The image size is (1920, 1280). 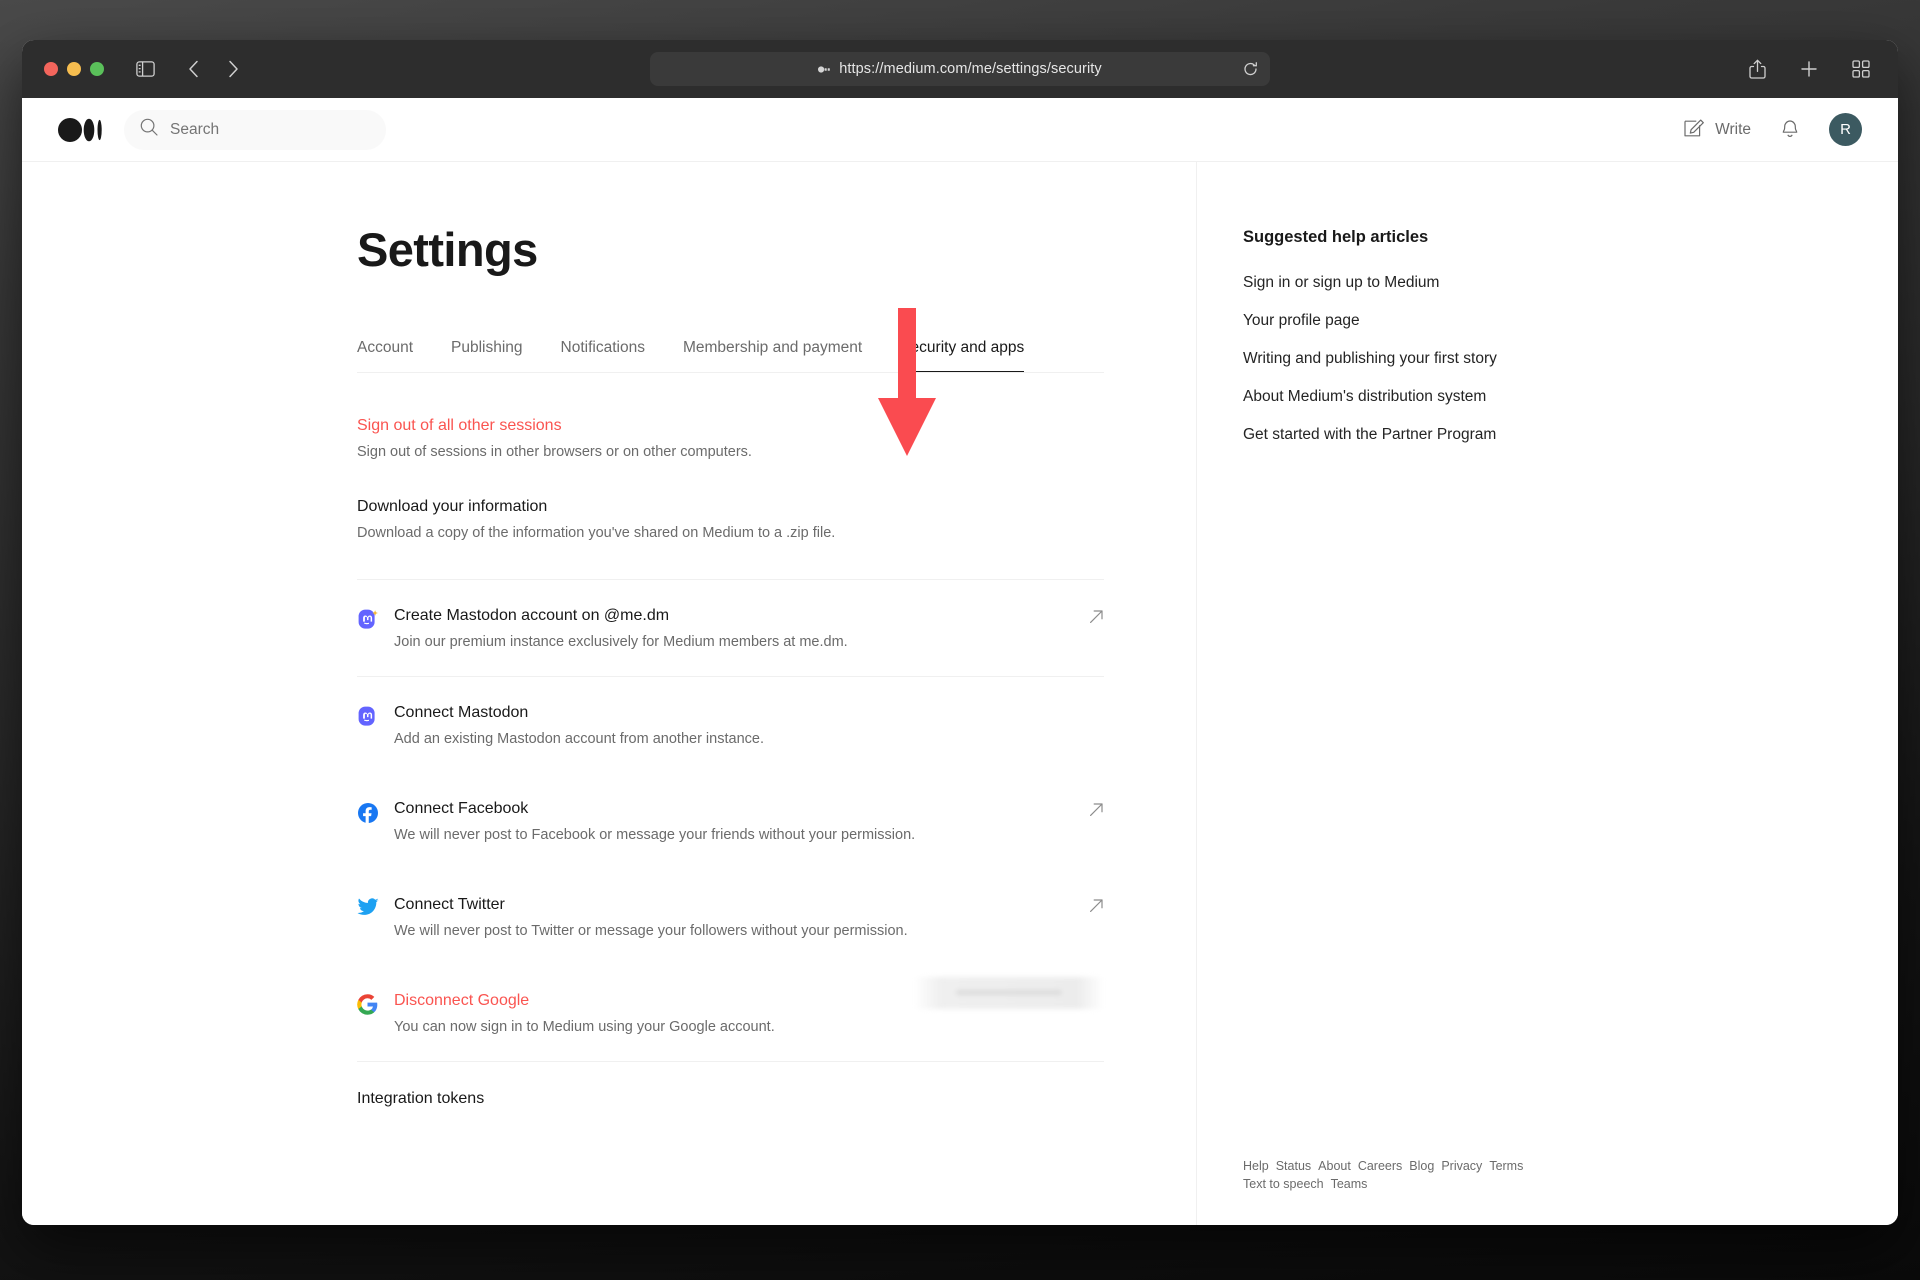 I want to click on search-icon, so click(x=149, y=129).